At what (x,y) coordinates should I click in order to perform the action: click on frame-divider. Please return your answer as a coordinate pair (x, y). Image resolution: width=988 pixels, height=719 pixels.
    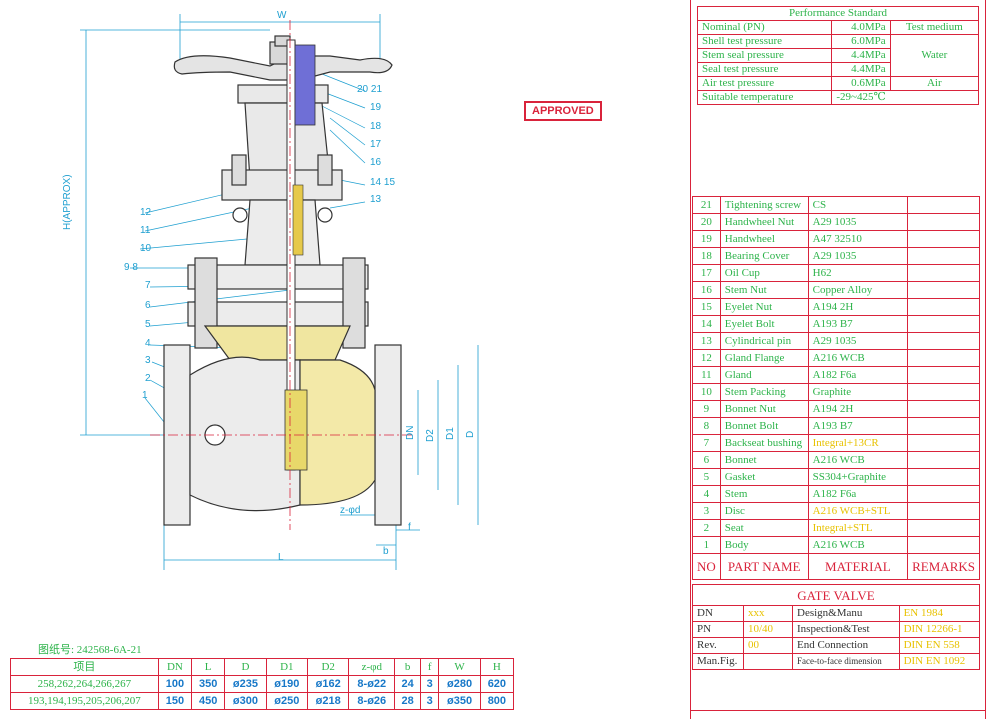
    Looking at the image, I should click on (690, 359).